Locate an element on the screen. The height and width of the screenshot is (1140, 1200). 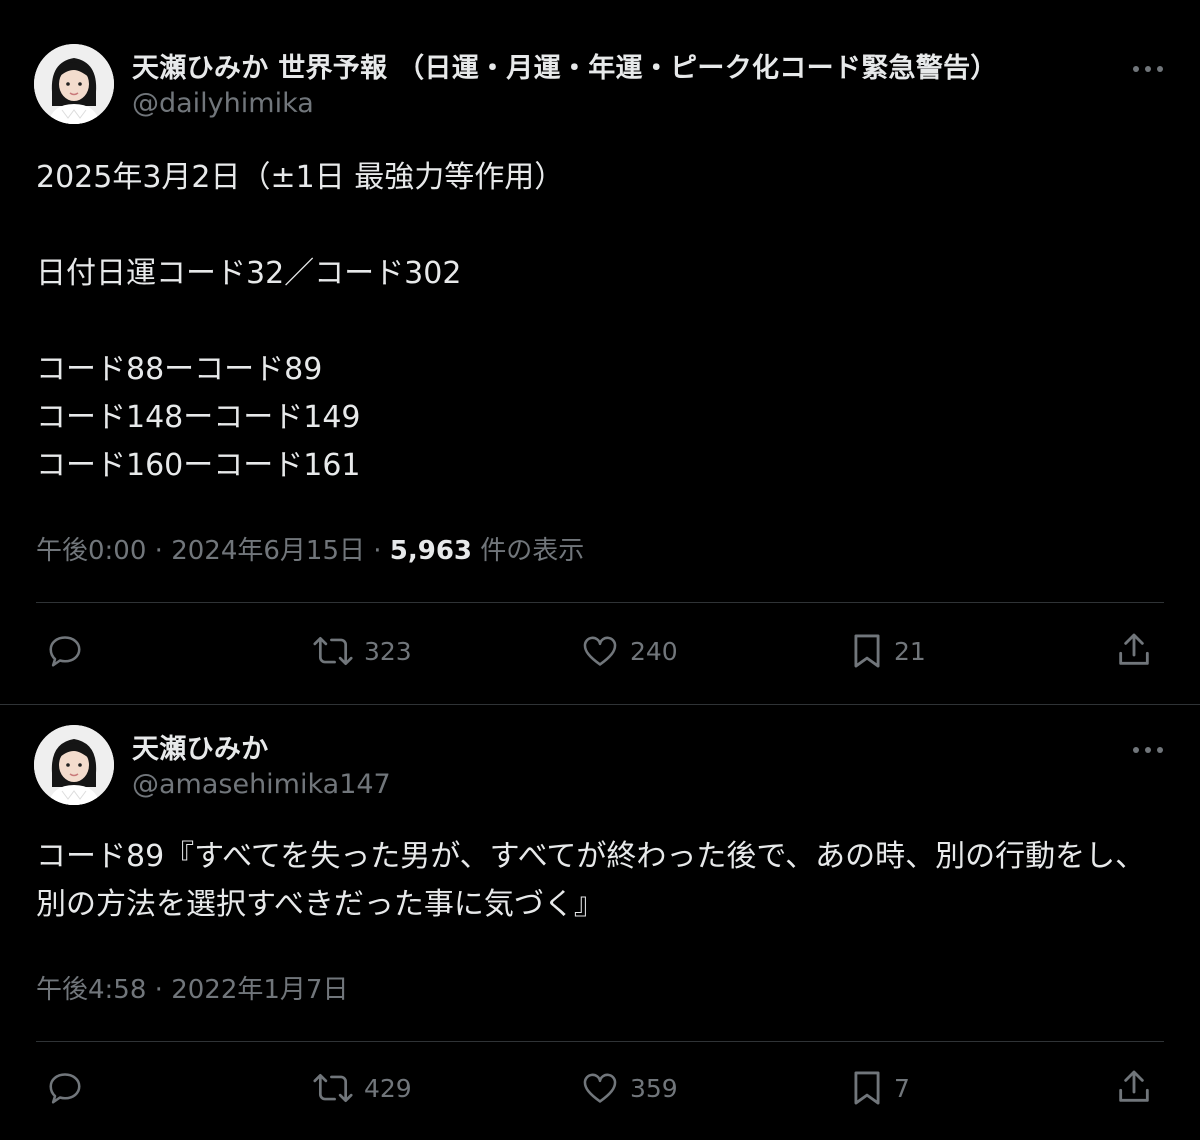
bookmark-button: 7 is located at coordinates (880, 1088).